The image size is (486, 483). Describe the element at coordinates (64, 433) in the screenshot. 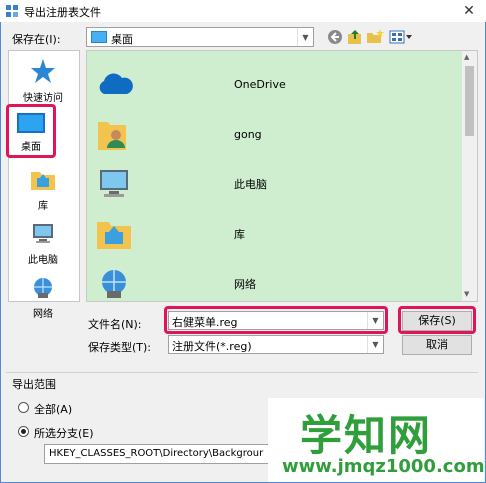

I see `radio-branch-label: 所选分支(E)` at that location.